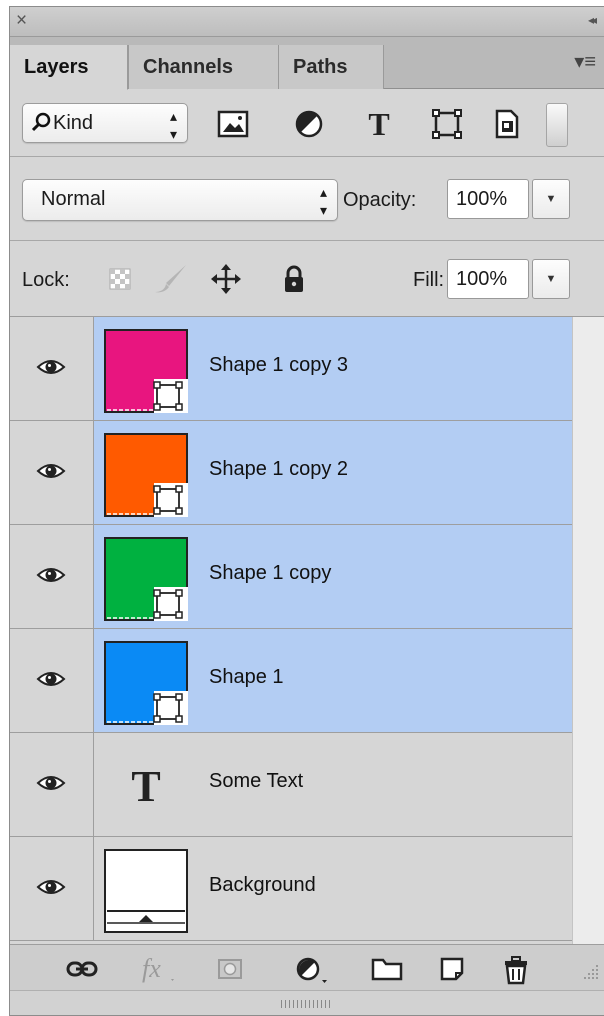 Image resolution: width=604 pixels, height=1016 pixels. What do you see at coordinates (488, 199) in the screenshot?
I see `opacity-input: 100%` at bounding box center [488, 199].